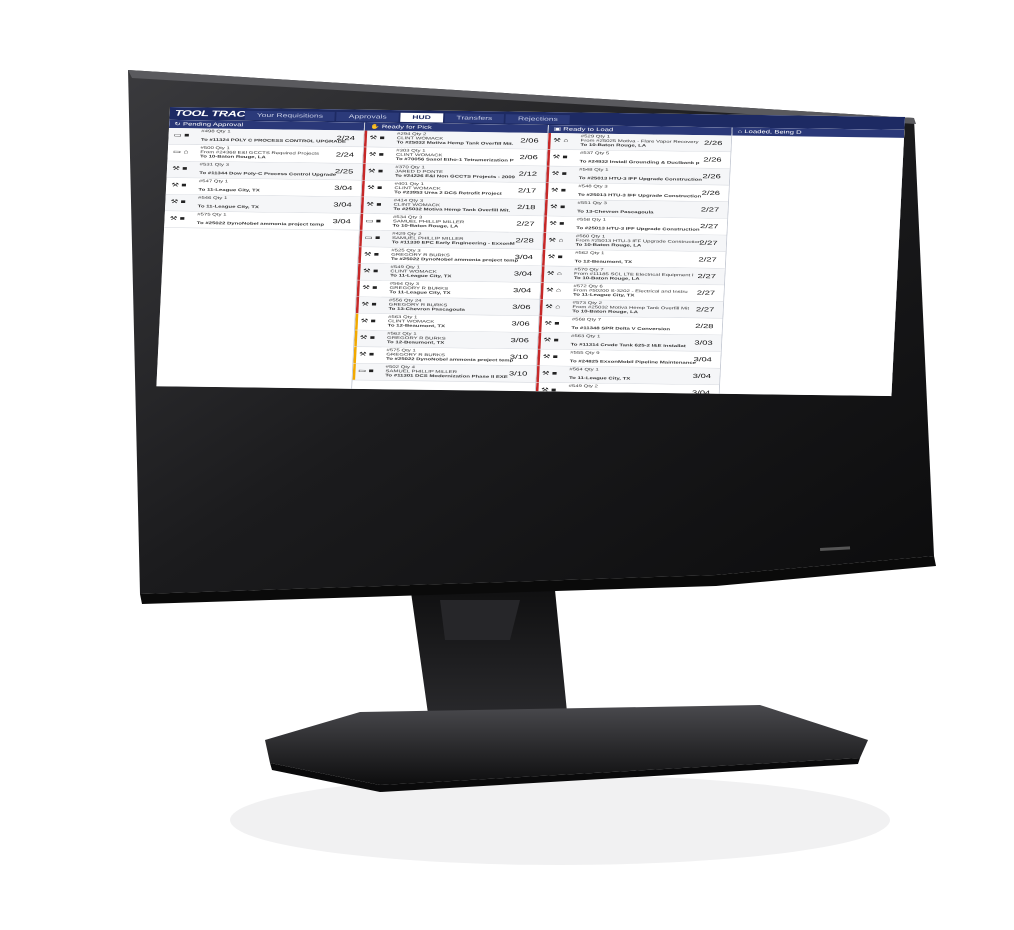  Describe the element at coordinates (422, 117) in the screenshot. I see `tab-hud: HUD` at that location.